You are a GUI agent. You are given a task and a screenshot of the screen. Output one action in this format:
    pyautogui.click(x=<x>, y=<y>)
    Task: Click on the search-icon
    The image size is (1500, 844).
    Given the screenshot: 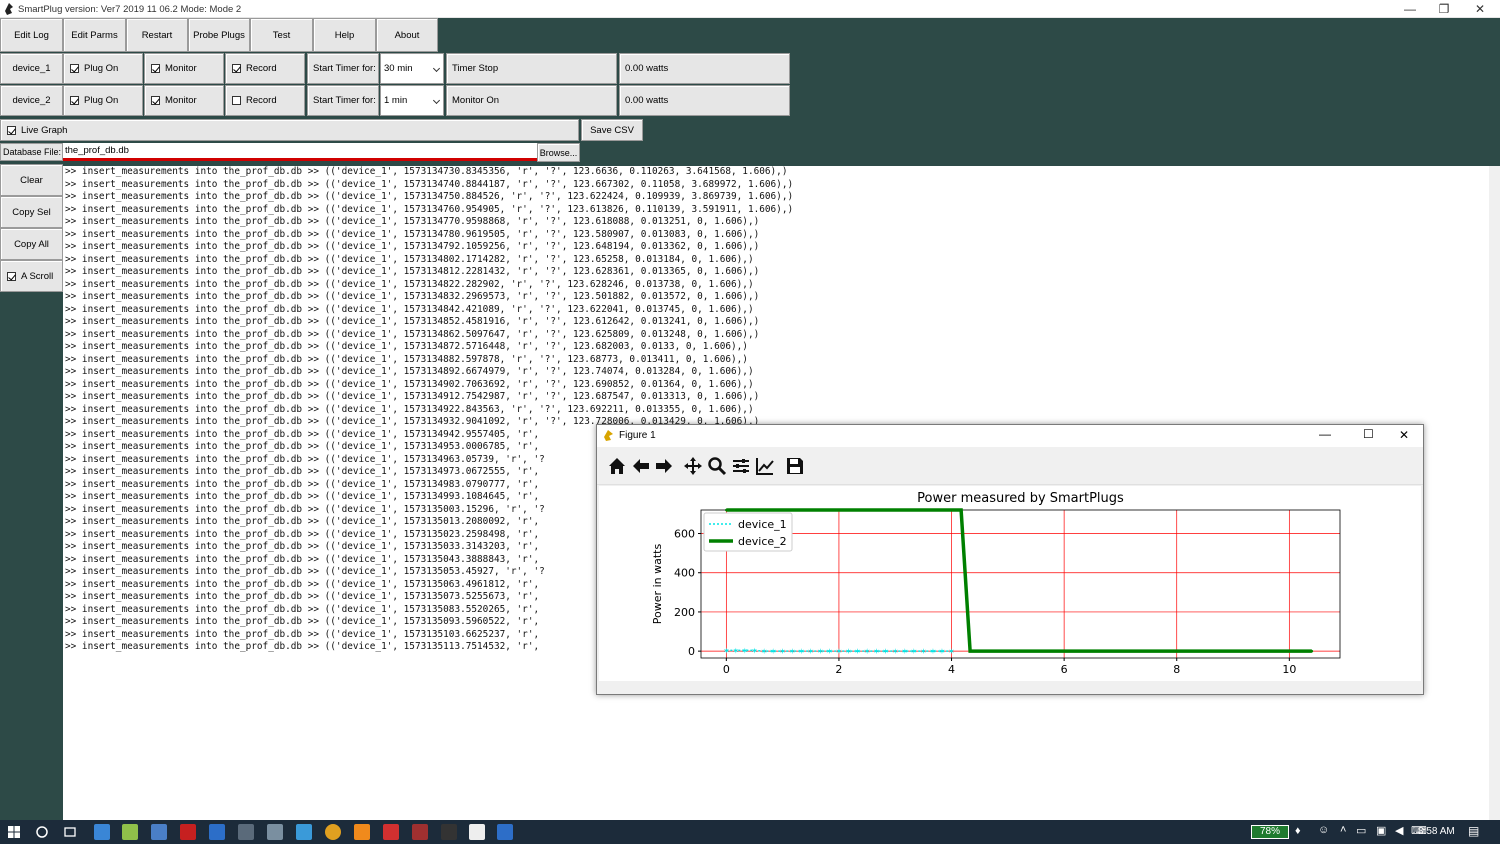 What is the action you would take?
    pyautogui.click(x=42, y=832)
    